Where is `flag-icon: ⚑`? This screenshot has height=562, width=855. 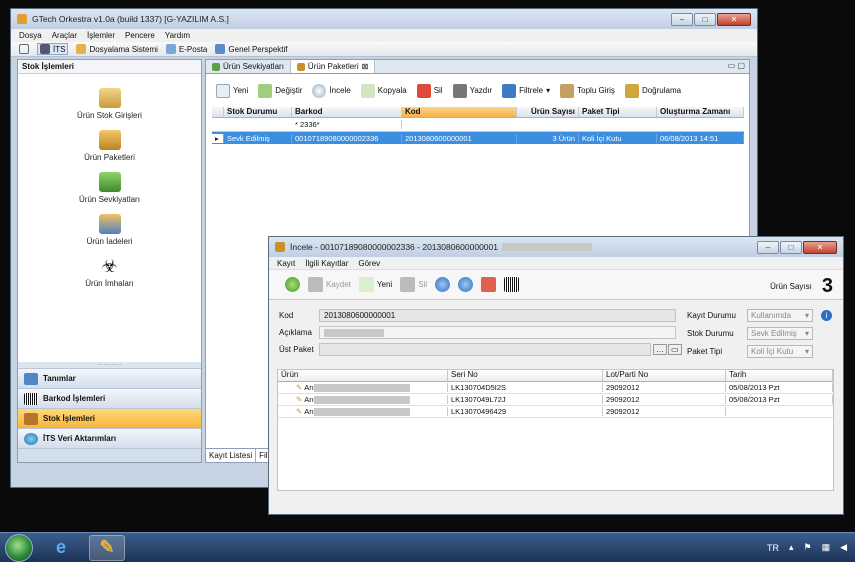 flag-icon: ⚑ is located at coordinates (807, 547).